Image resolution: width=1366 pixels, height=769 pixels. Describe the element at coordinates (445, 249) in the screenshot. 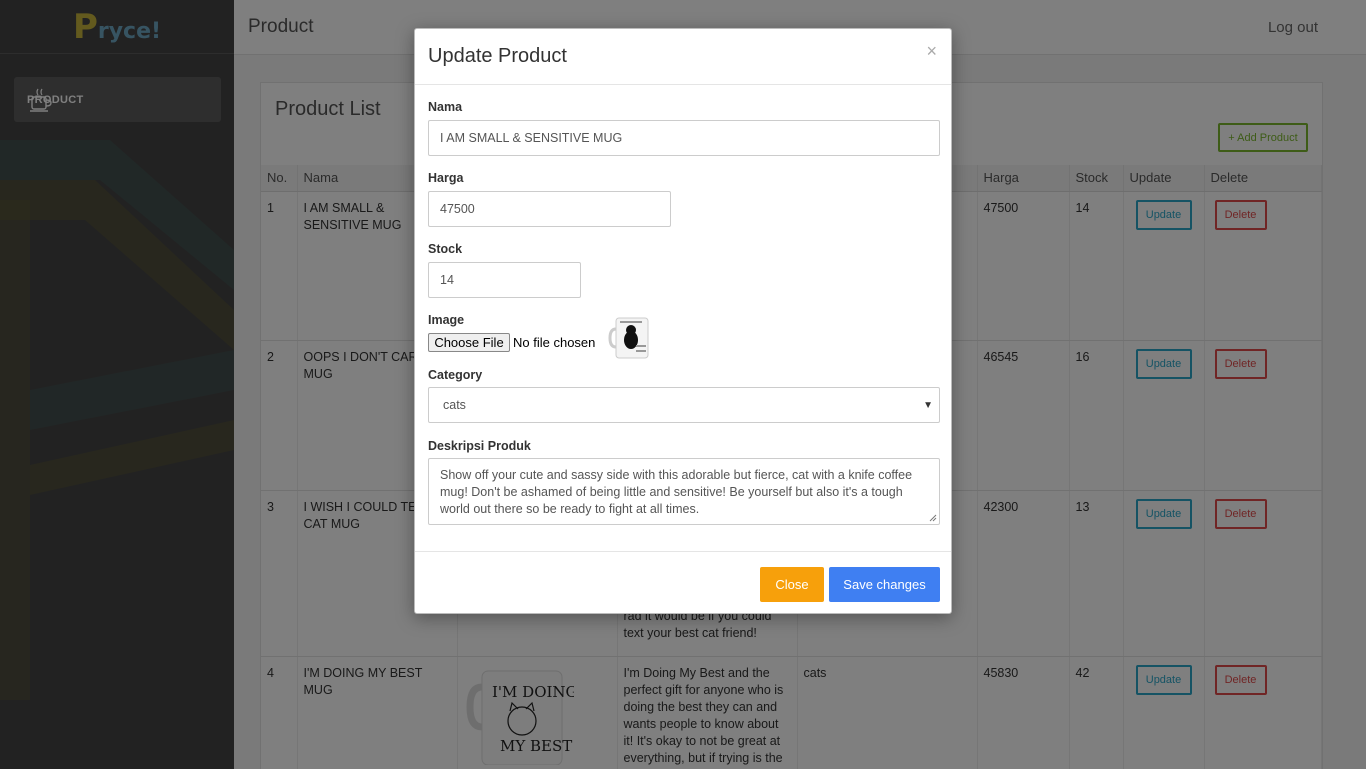

I see `stock-label: Stock` at that location.